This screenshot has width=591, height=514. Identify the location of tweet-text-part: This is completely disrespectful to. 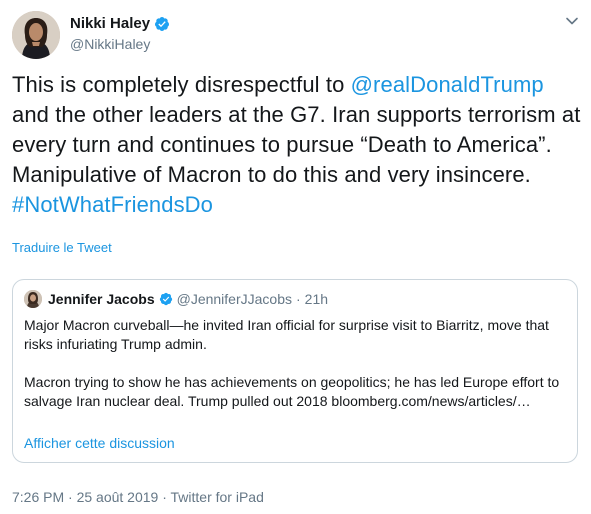
(181, 84).